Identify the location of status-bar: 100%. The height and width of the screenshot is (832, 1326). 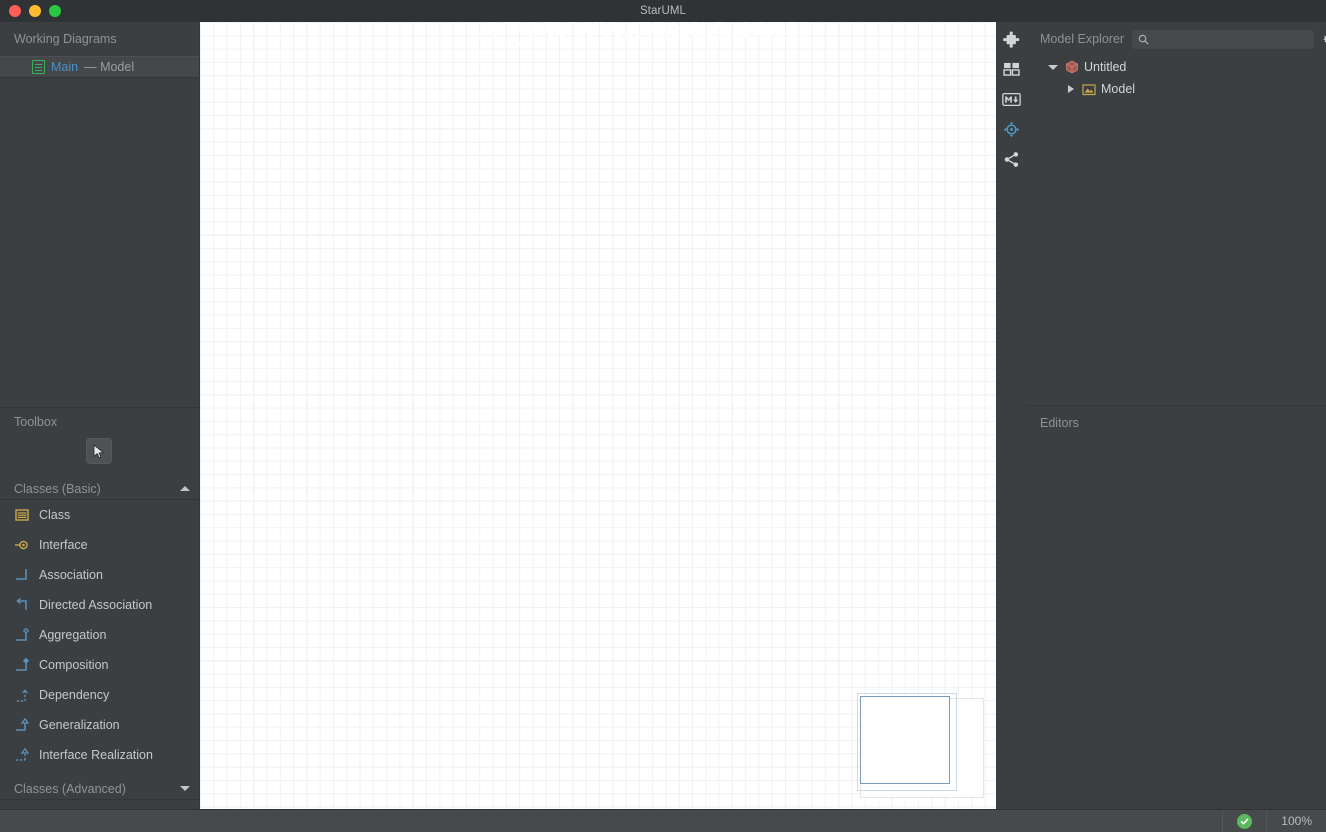
(663, 820).